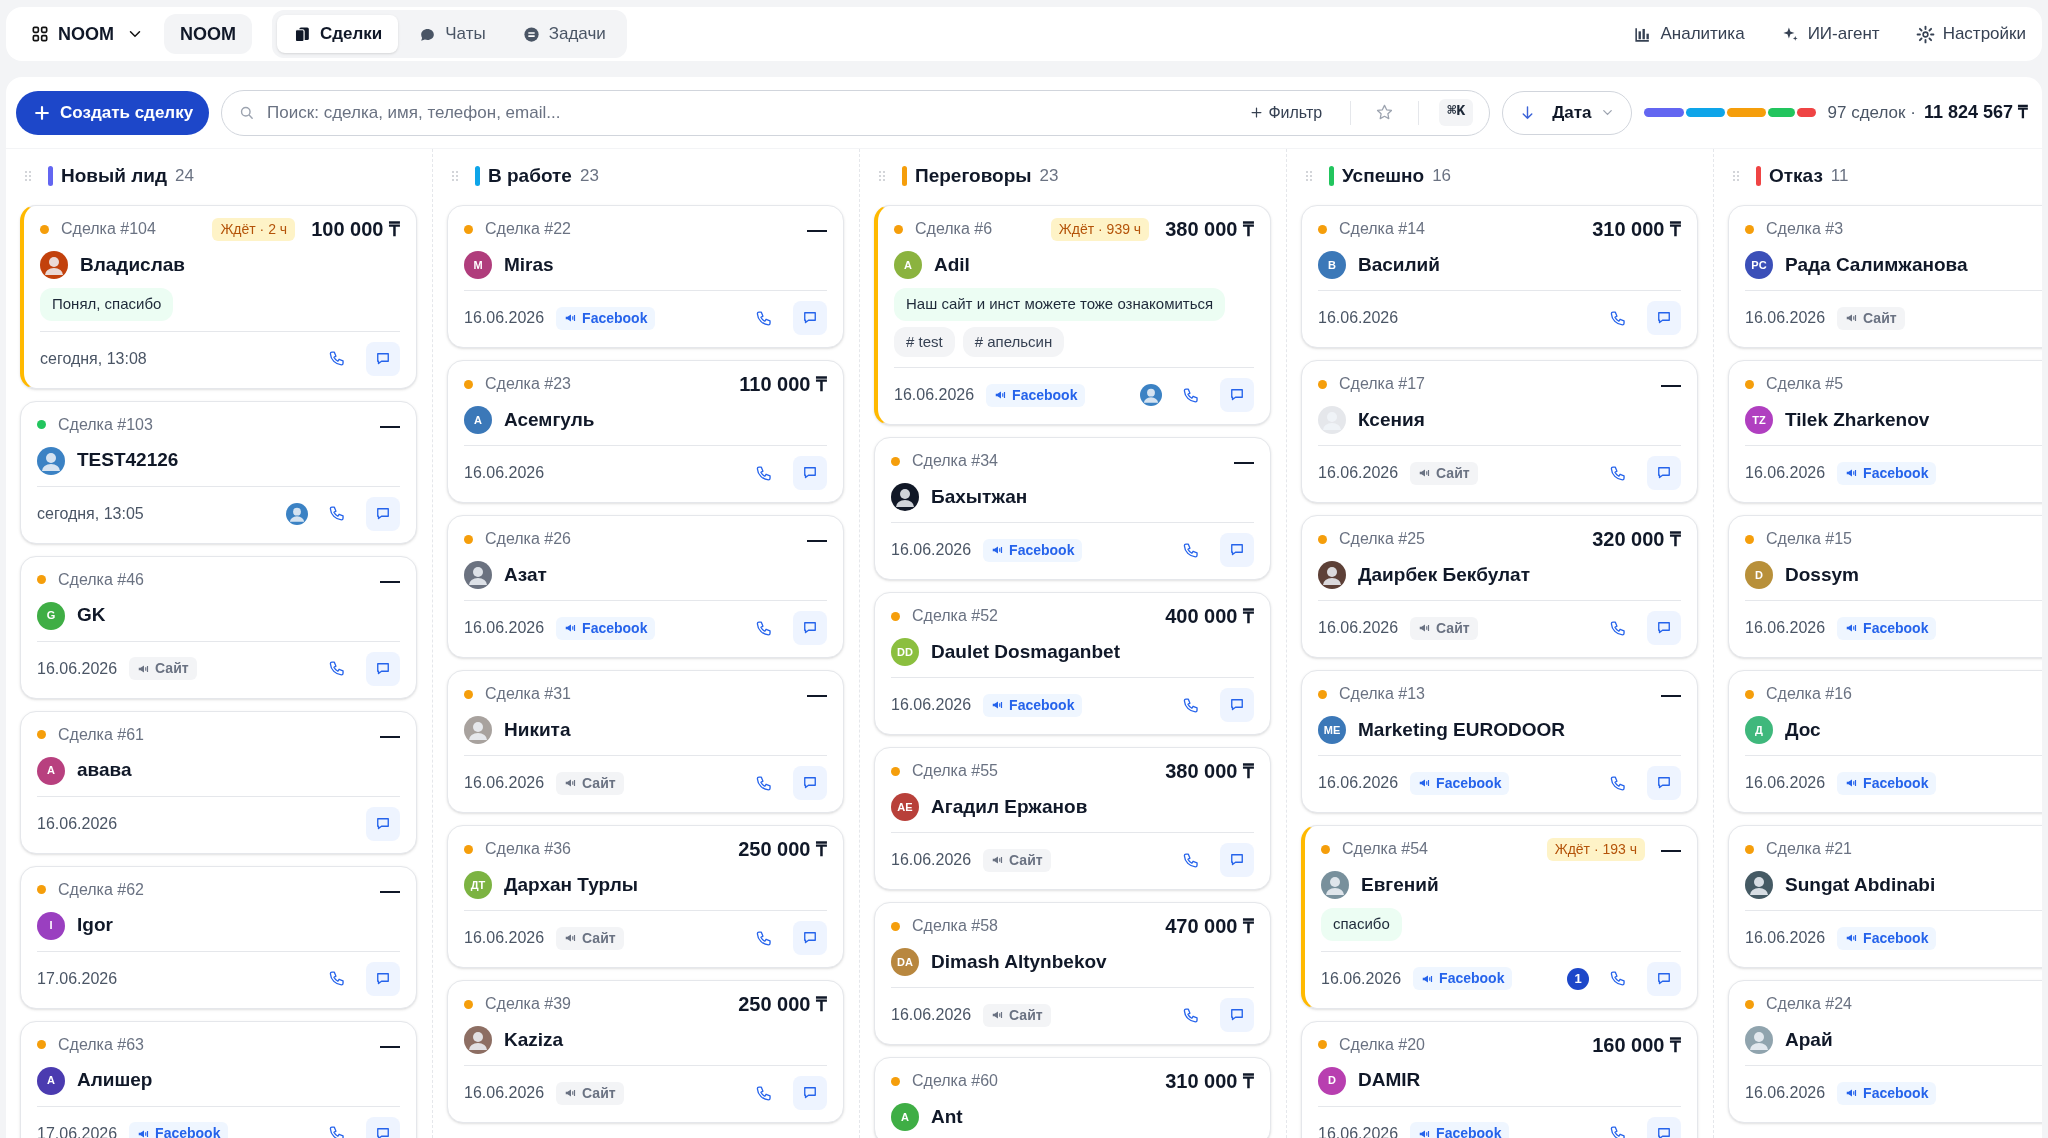 The height and width of the screenshot is (1138, 2048). Describe the element at coordinates (563, 34) in the screenshot. I see `tab: Задачи` at that location.